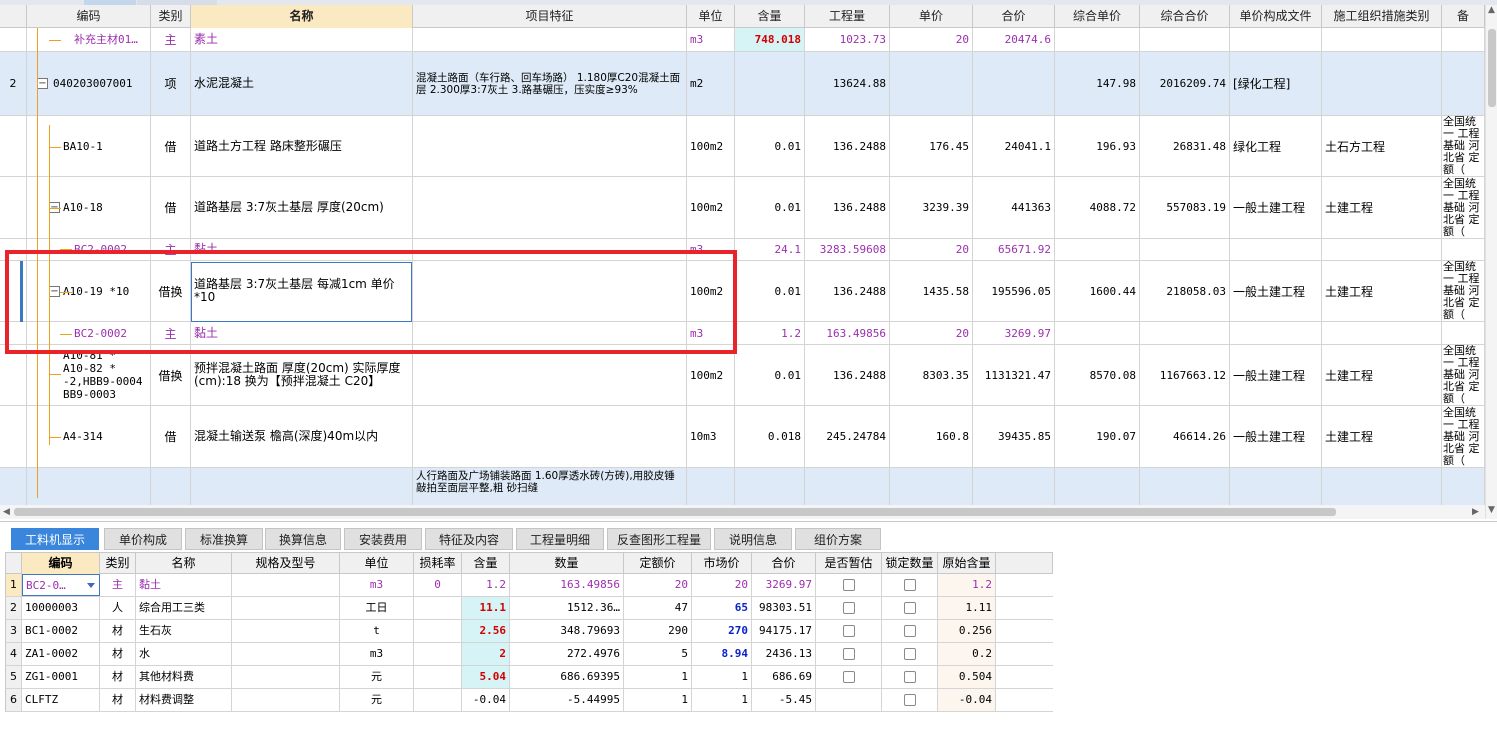 This screenshot has width=1497, height=756. Describe the element at coordinates (301, 292) in the screenshot. I see `name-cell-editor` at that location.